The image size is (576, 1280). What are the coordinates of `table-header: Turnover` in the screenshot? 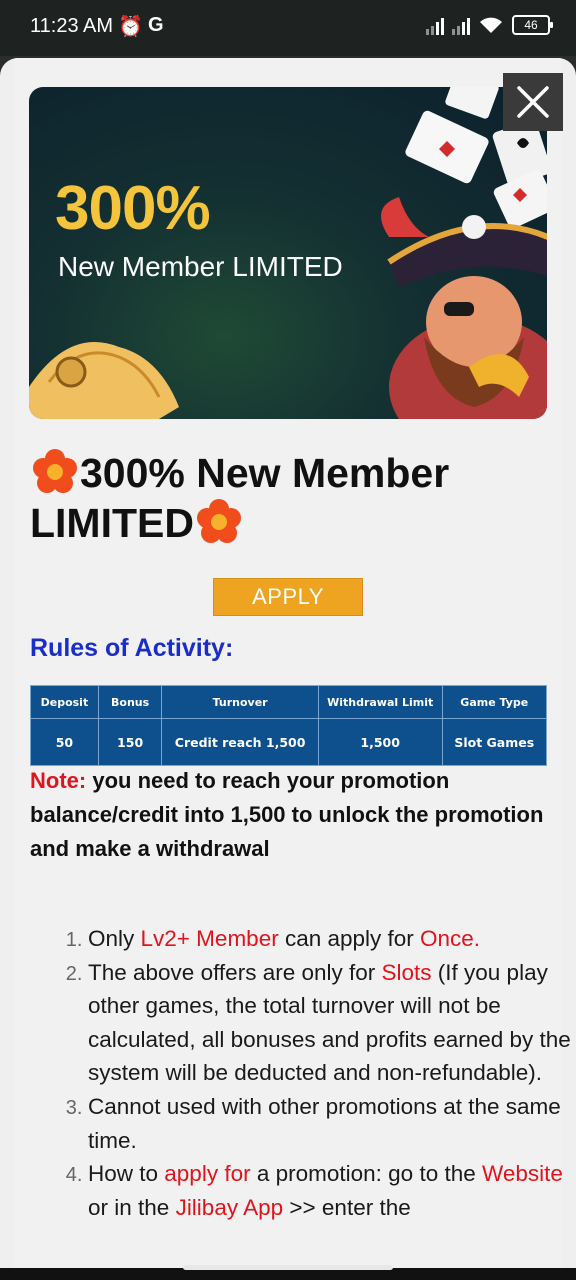 It's located at (240, 702).